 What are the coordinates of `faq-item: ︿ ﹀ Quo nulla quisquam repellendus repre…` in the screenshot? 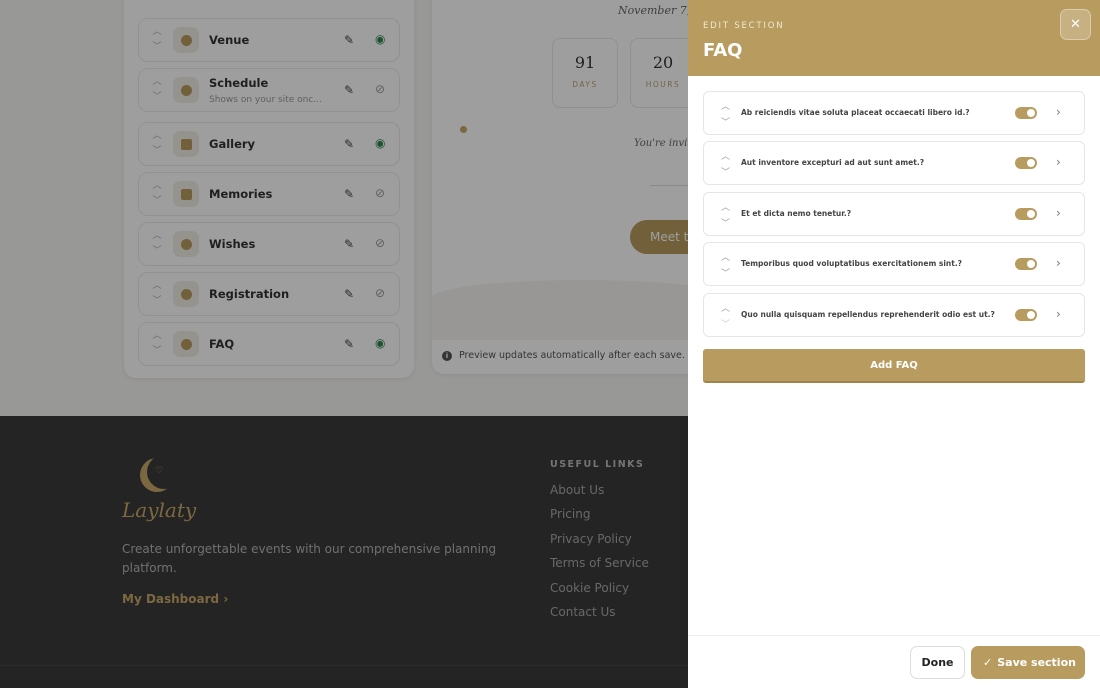 It's located at (894, 315).